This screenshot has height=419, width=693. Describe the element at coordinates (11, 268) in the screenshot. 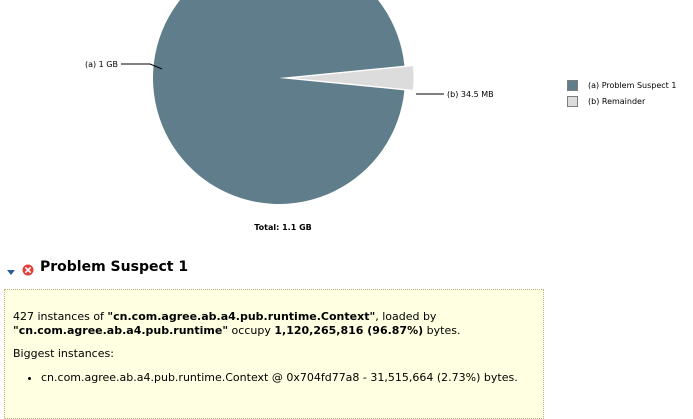

I see `chevron-down-icon` at that location.